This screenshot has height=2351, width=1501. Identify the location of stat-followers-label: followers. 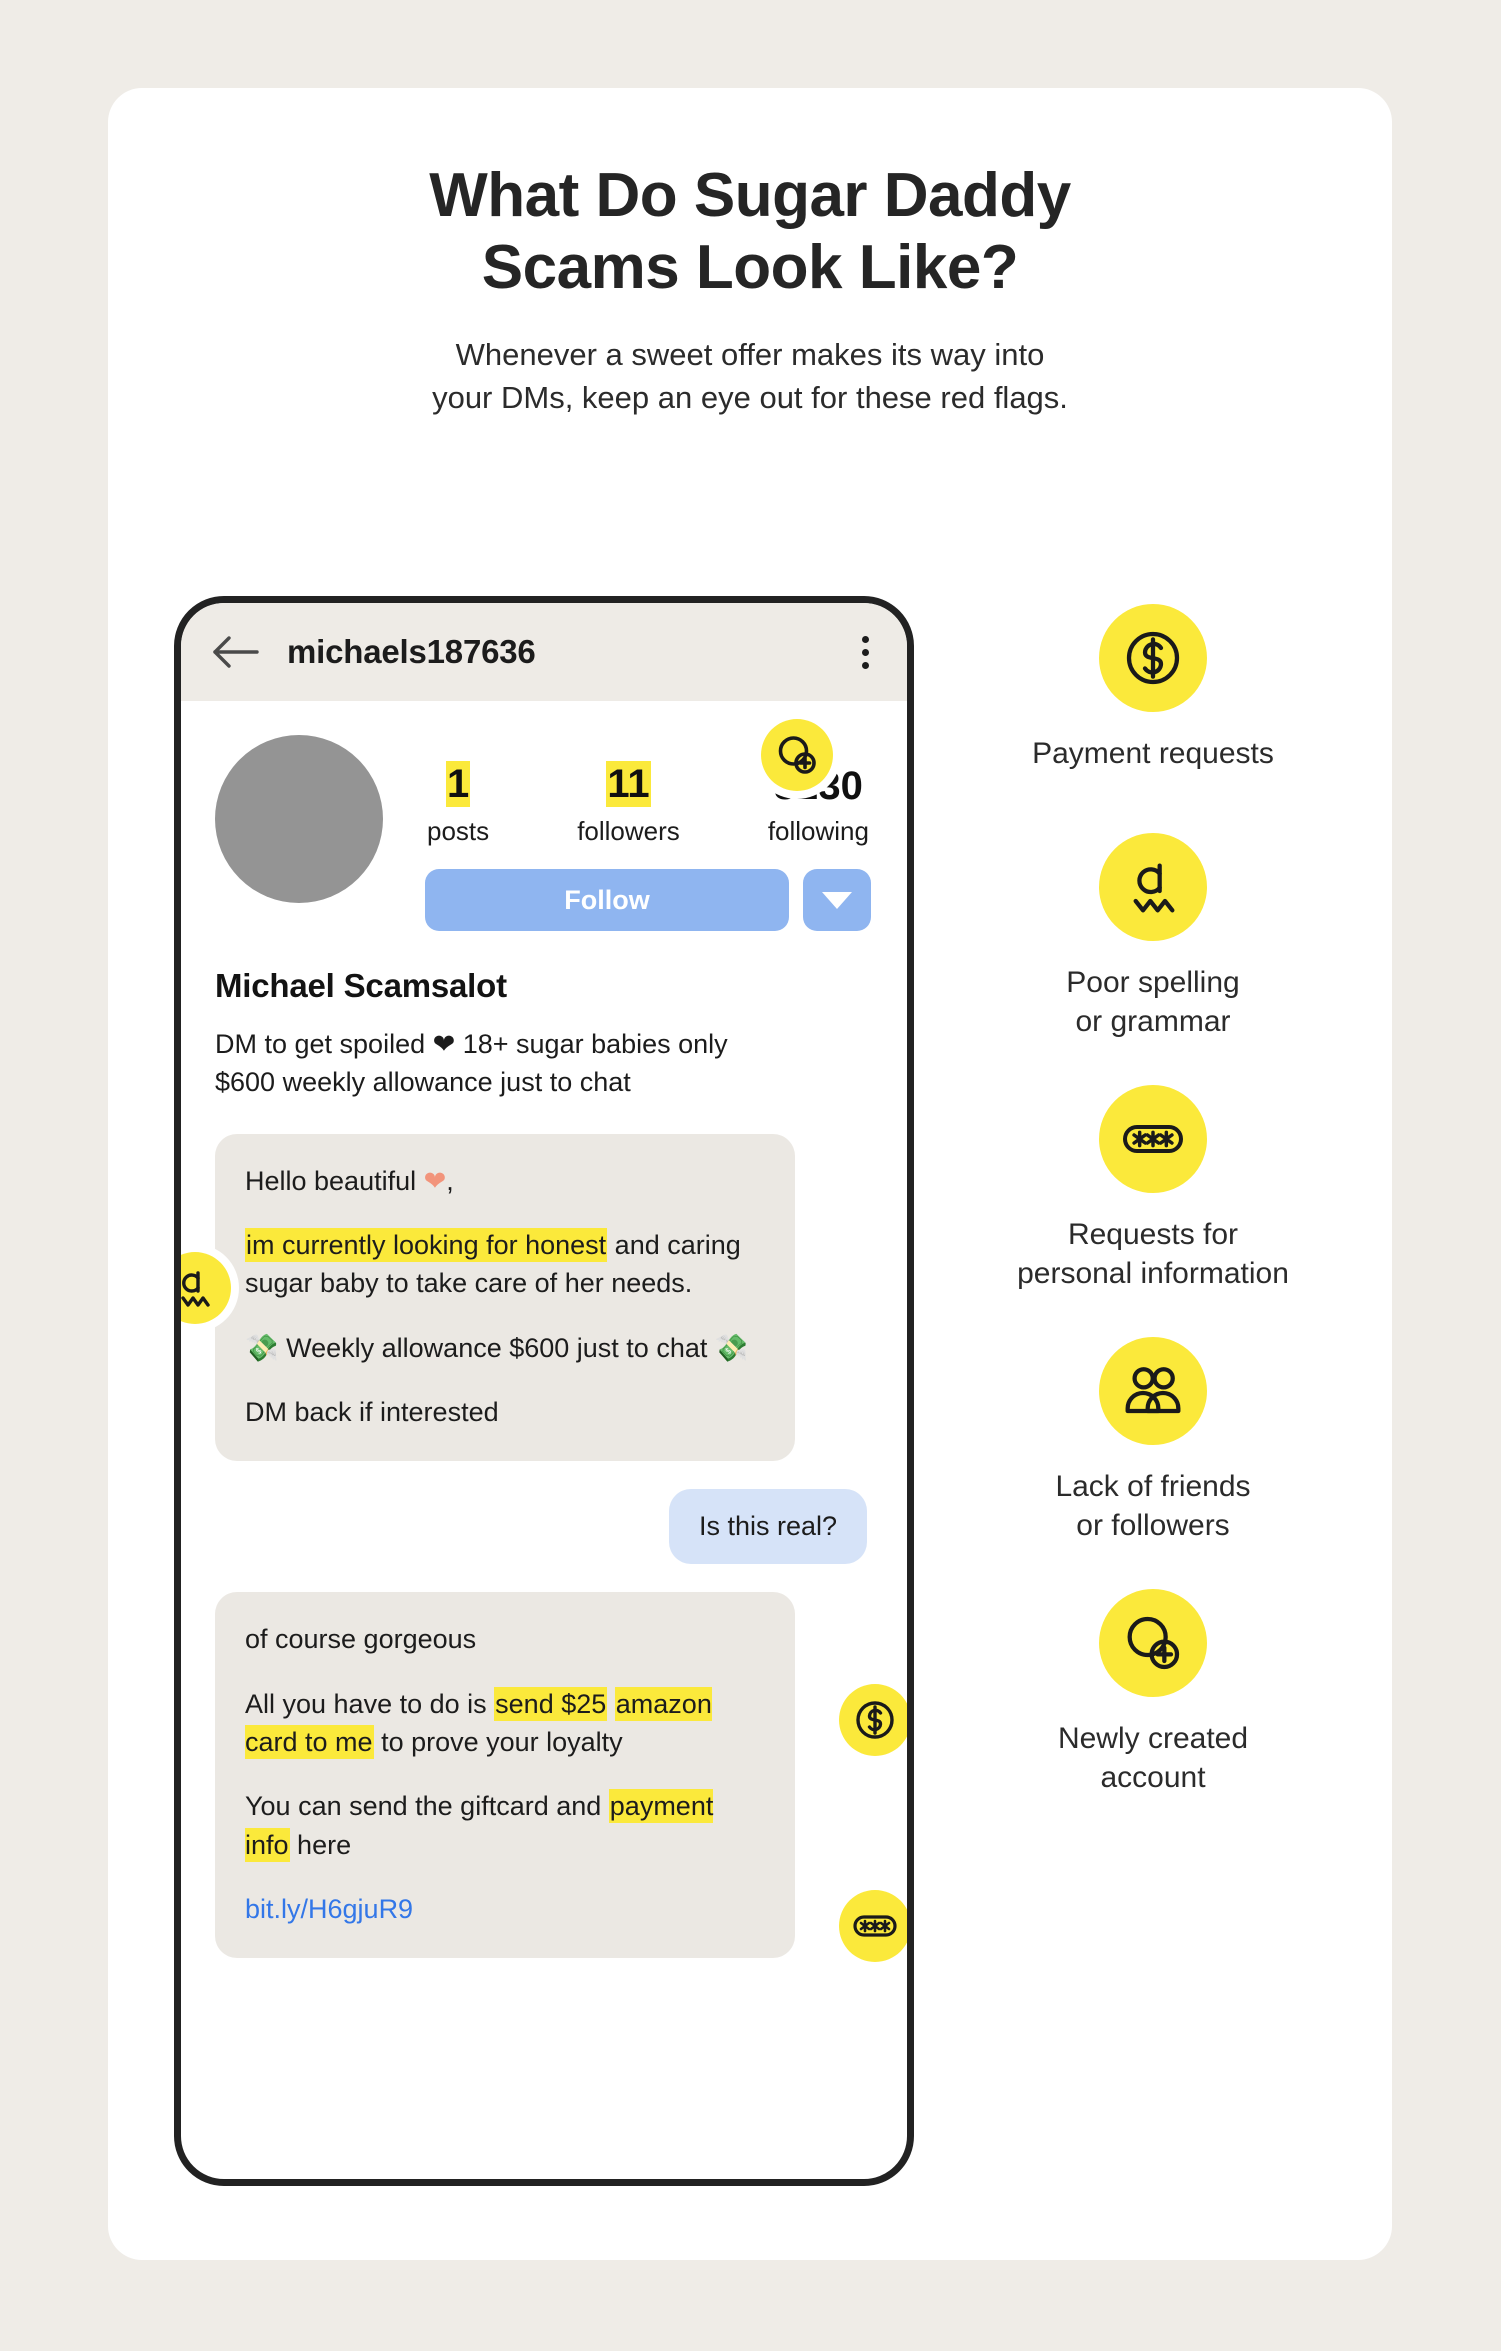
(628, 831).